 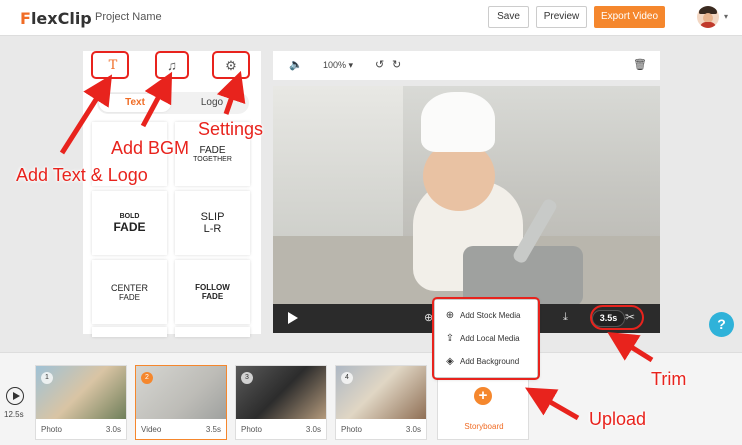 I want to click on annotation-box-popup, so click(x=486, y=338).